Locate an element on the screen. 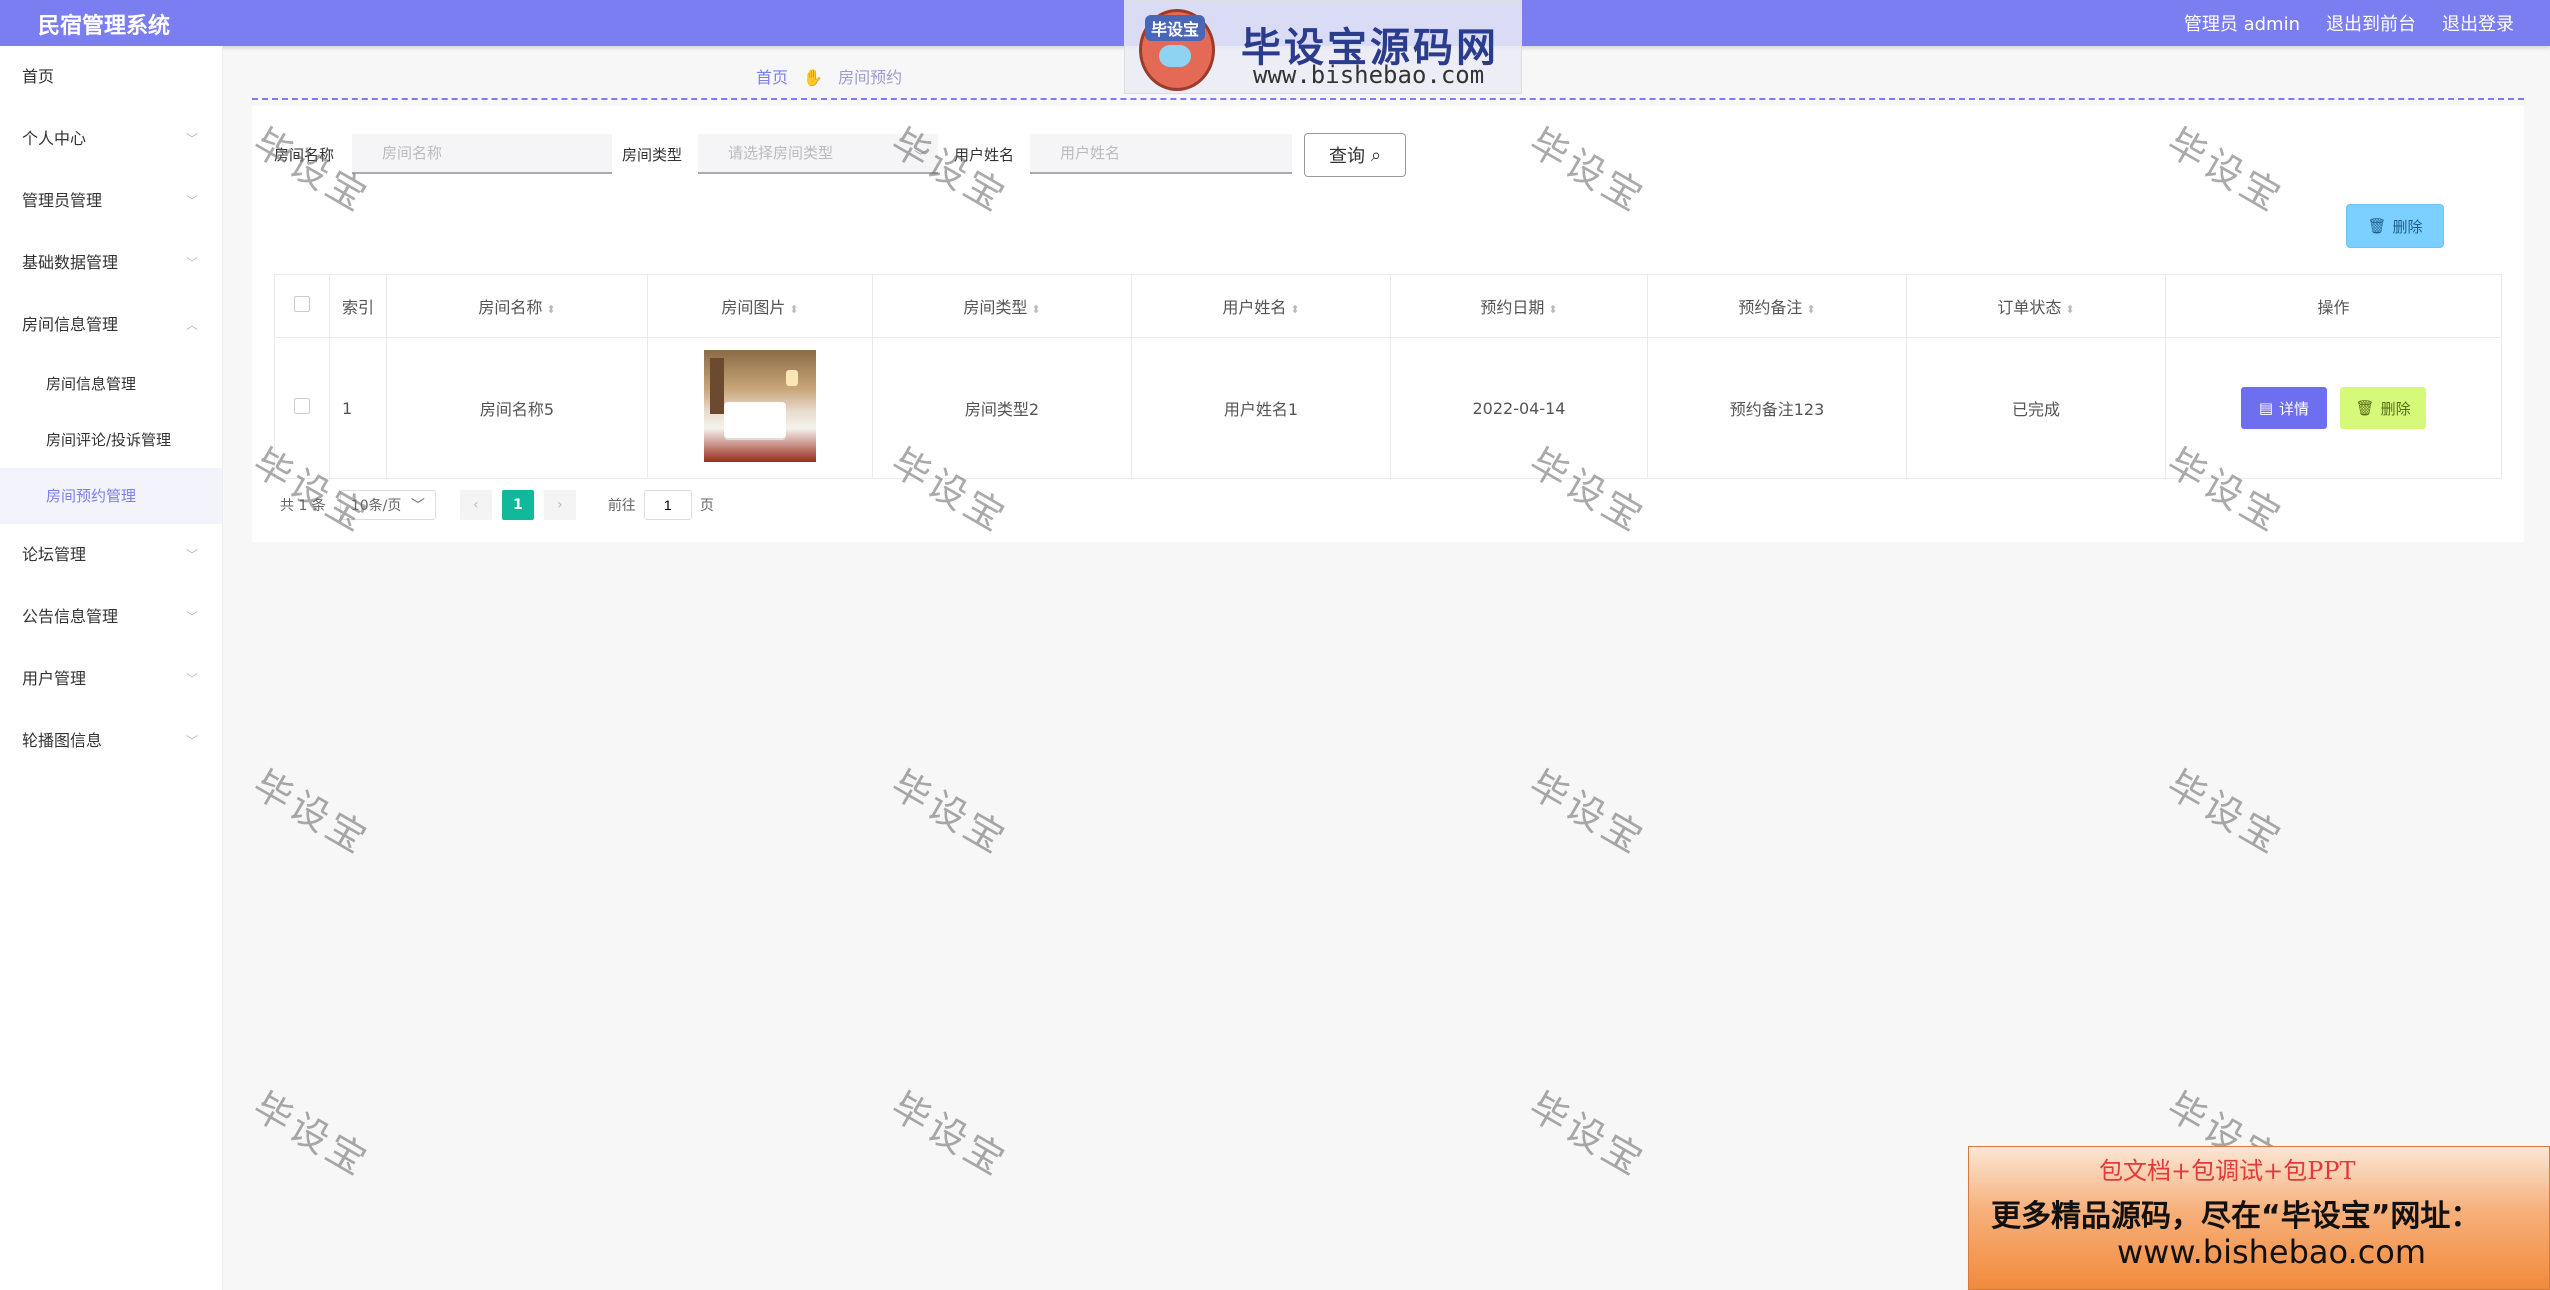 The width and height of the screenshot is (2550, 1290). next-page-button: › is located at coordinates (559, 505).